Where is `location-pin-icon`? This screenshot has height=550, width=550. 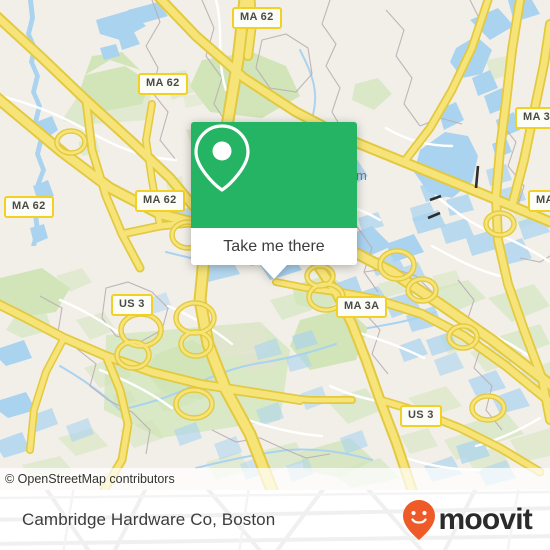
location-pin-icon is located at coordinates (222, 158).